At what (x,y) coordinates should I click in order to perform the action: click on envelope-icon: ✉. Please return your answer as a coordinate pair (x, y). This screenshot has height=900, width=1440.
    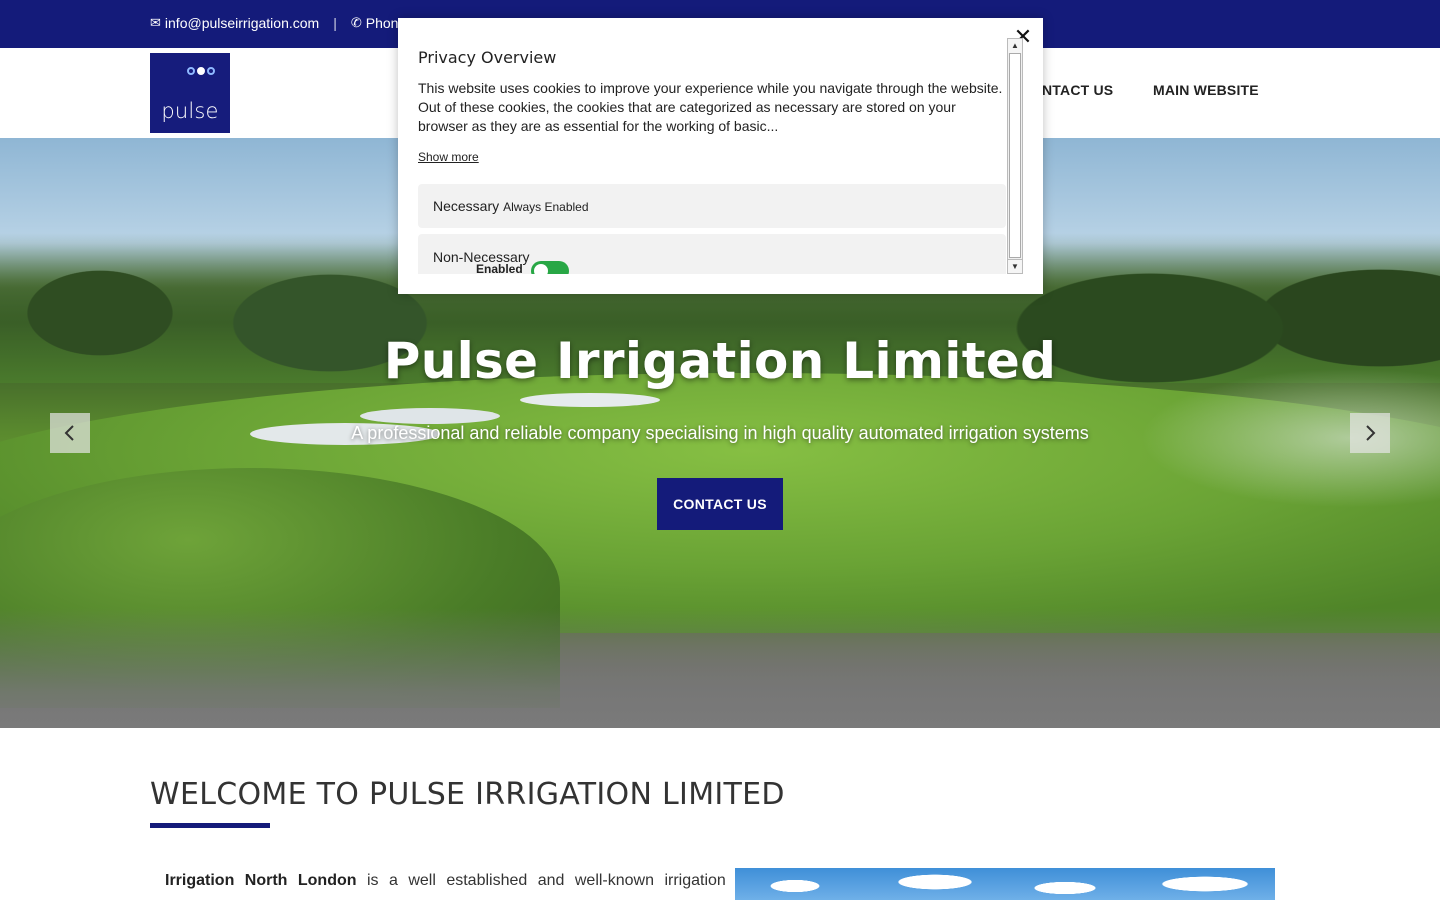
    Looking at the image, I should click on (155, 22).